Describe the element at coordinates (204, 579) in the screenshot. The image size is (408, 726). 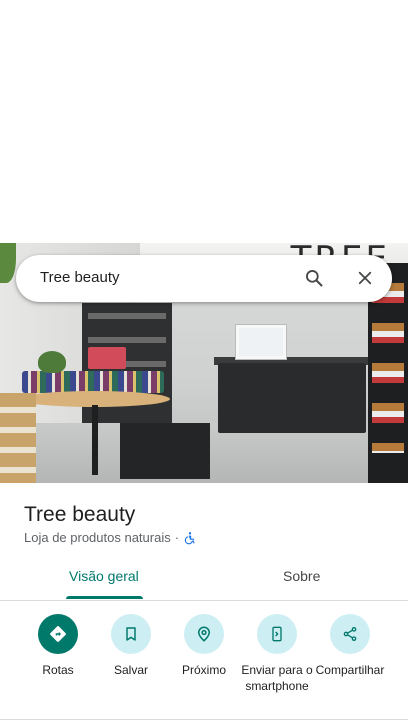
I see `tab-bar: Visão geral Sobre` at that location.